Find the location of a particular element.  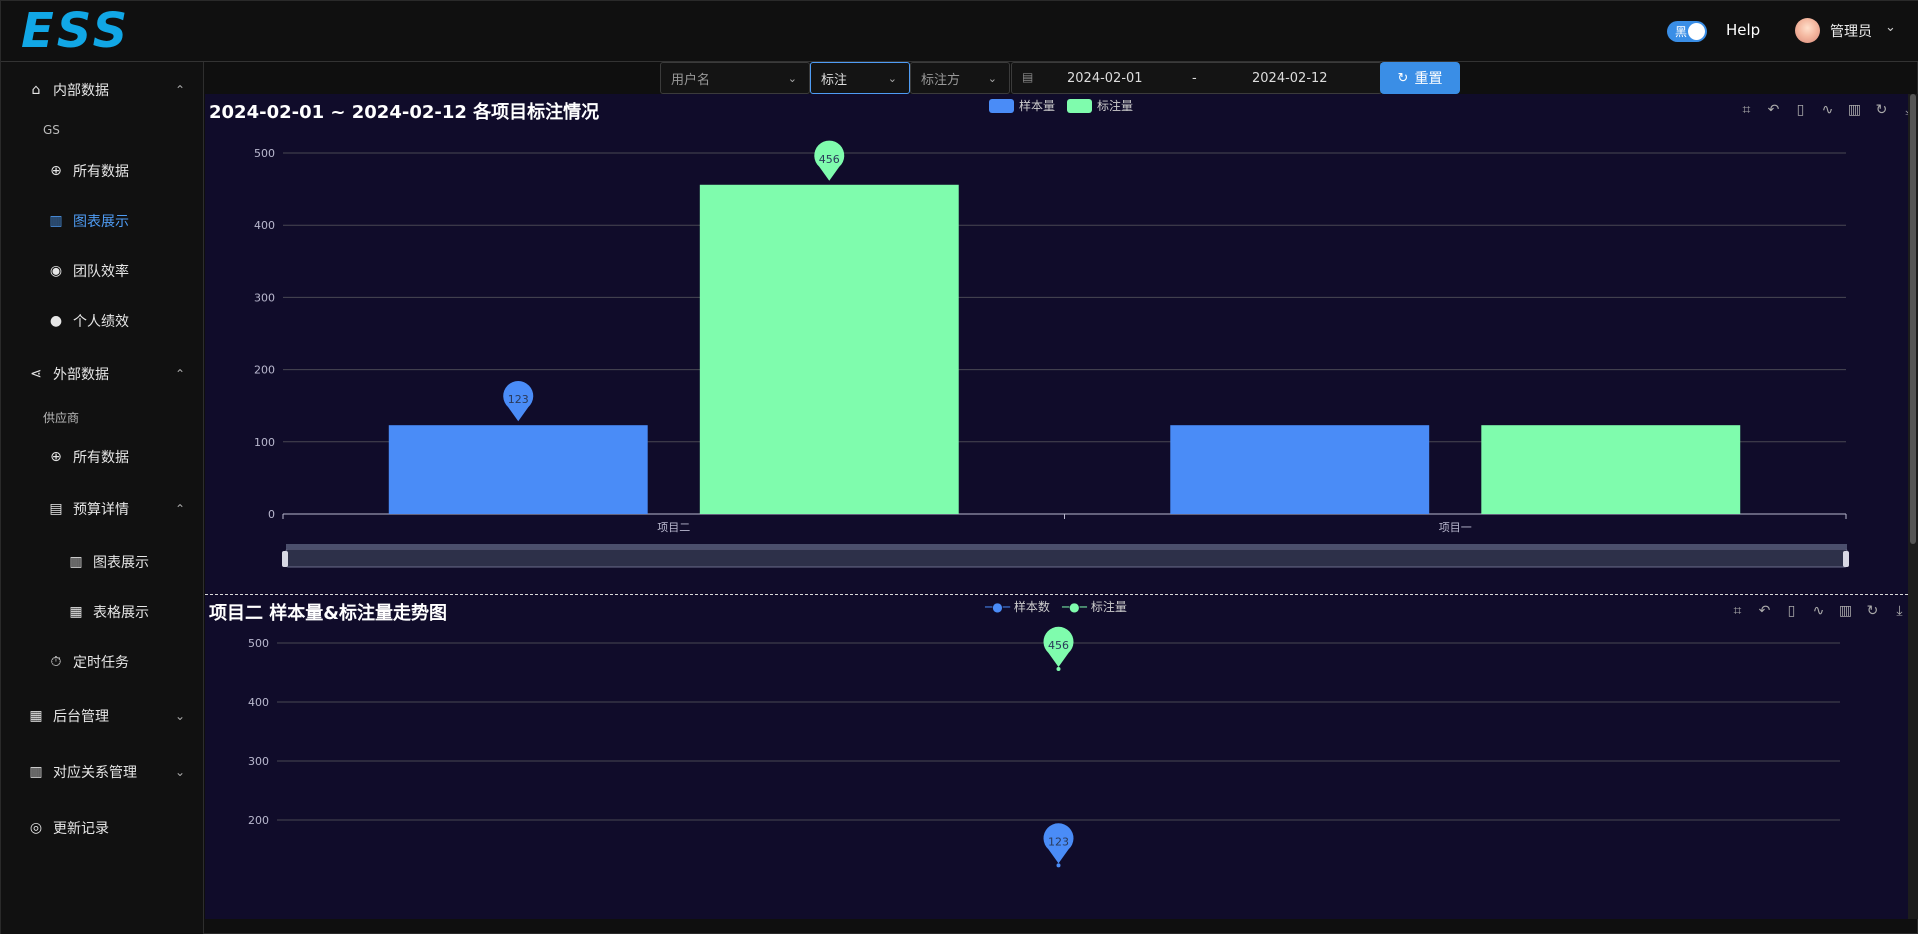

scrollbar is located at coordinates (1913, 506).